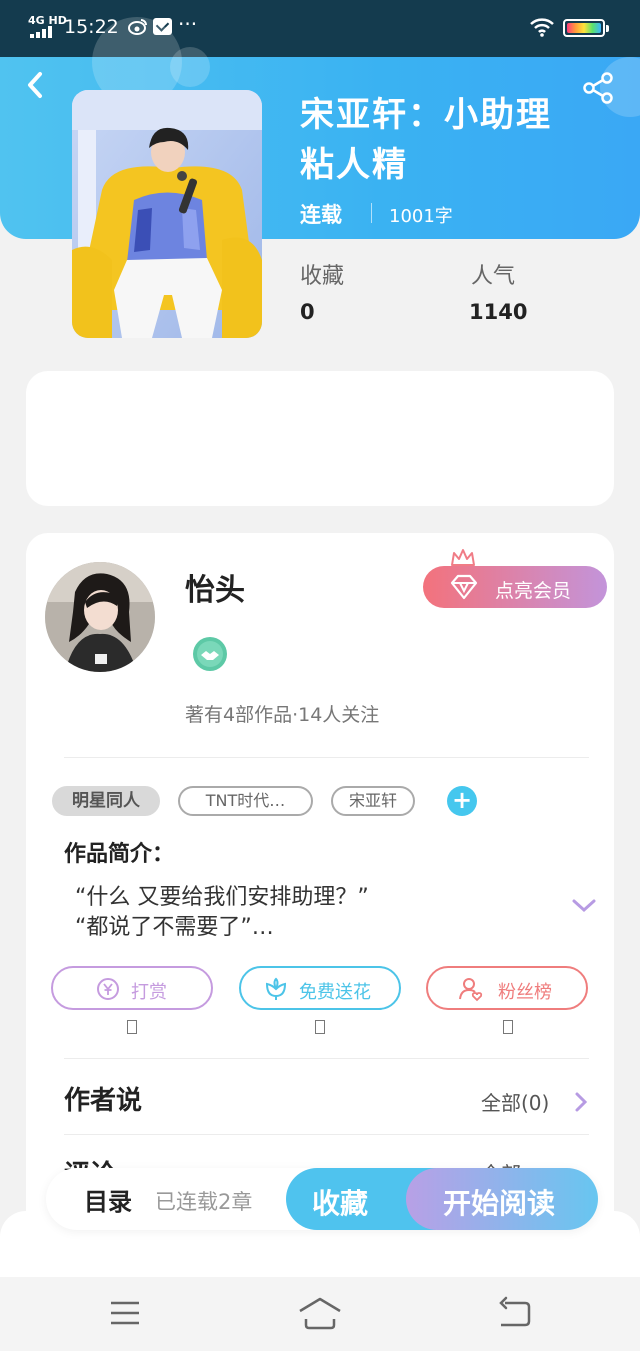 The height and width of the screenshot is (1351, 640). Describe the element at coordinates (276, 989) in the screenshot. I see `flower-icon` at that location.